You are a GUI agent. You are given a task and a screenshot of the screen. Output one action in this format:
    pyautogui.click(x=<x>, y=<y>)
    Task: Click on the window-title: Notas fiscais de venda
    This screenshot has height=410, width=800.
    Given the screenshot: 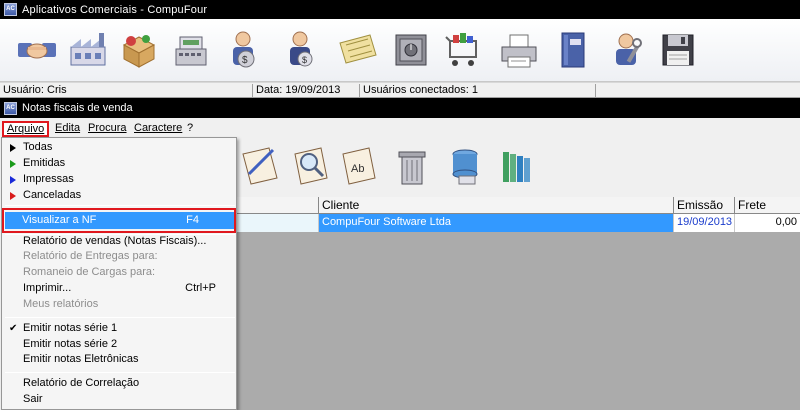 What is the action you would take?
    pyautogui.click(x=77, y=108)
    